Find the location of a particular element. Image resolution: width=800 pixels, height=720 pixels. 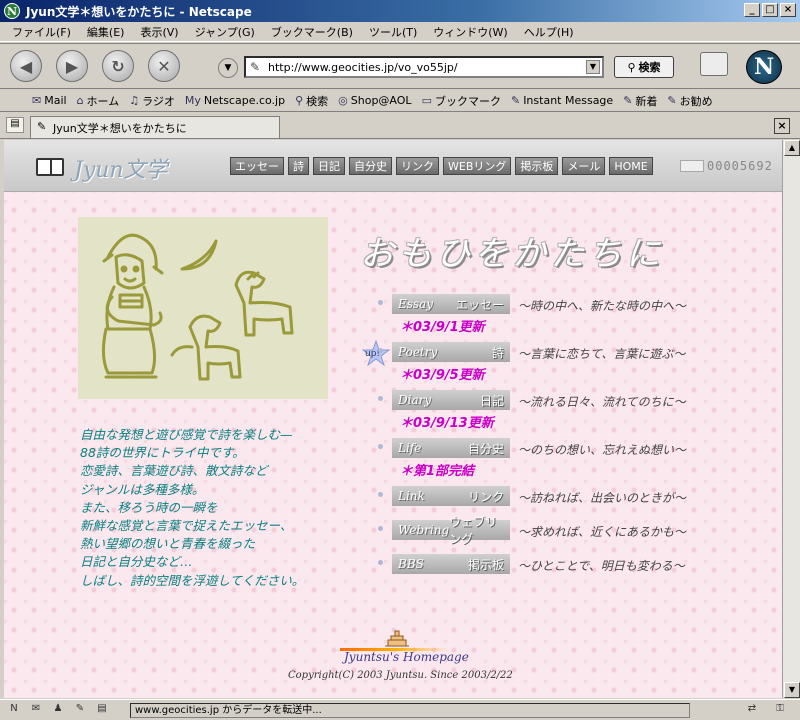

vertical-scrollbar: ▲ ▼ is located at coordinates (791, 419).